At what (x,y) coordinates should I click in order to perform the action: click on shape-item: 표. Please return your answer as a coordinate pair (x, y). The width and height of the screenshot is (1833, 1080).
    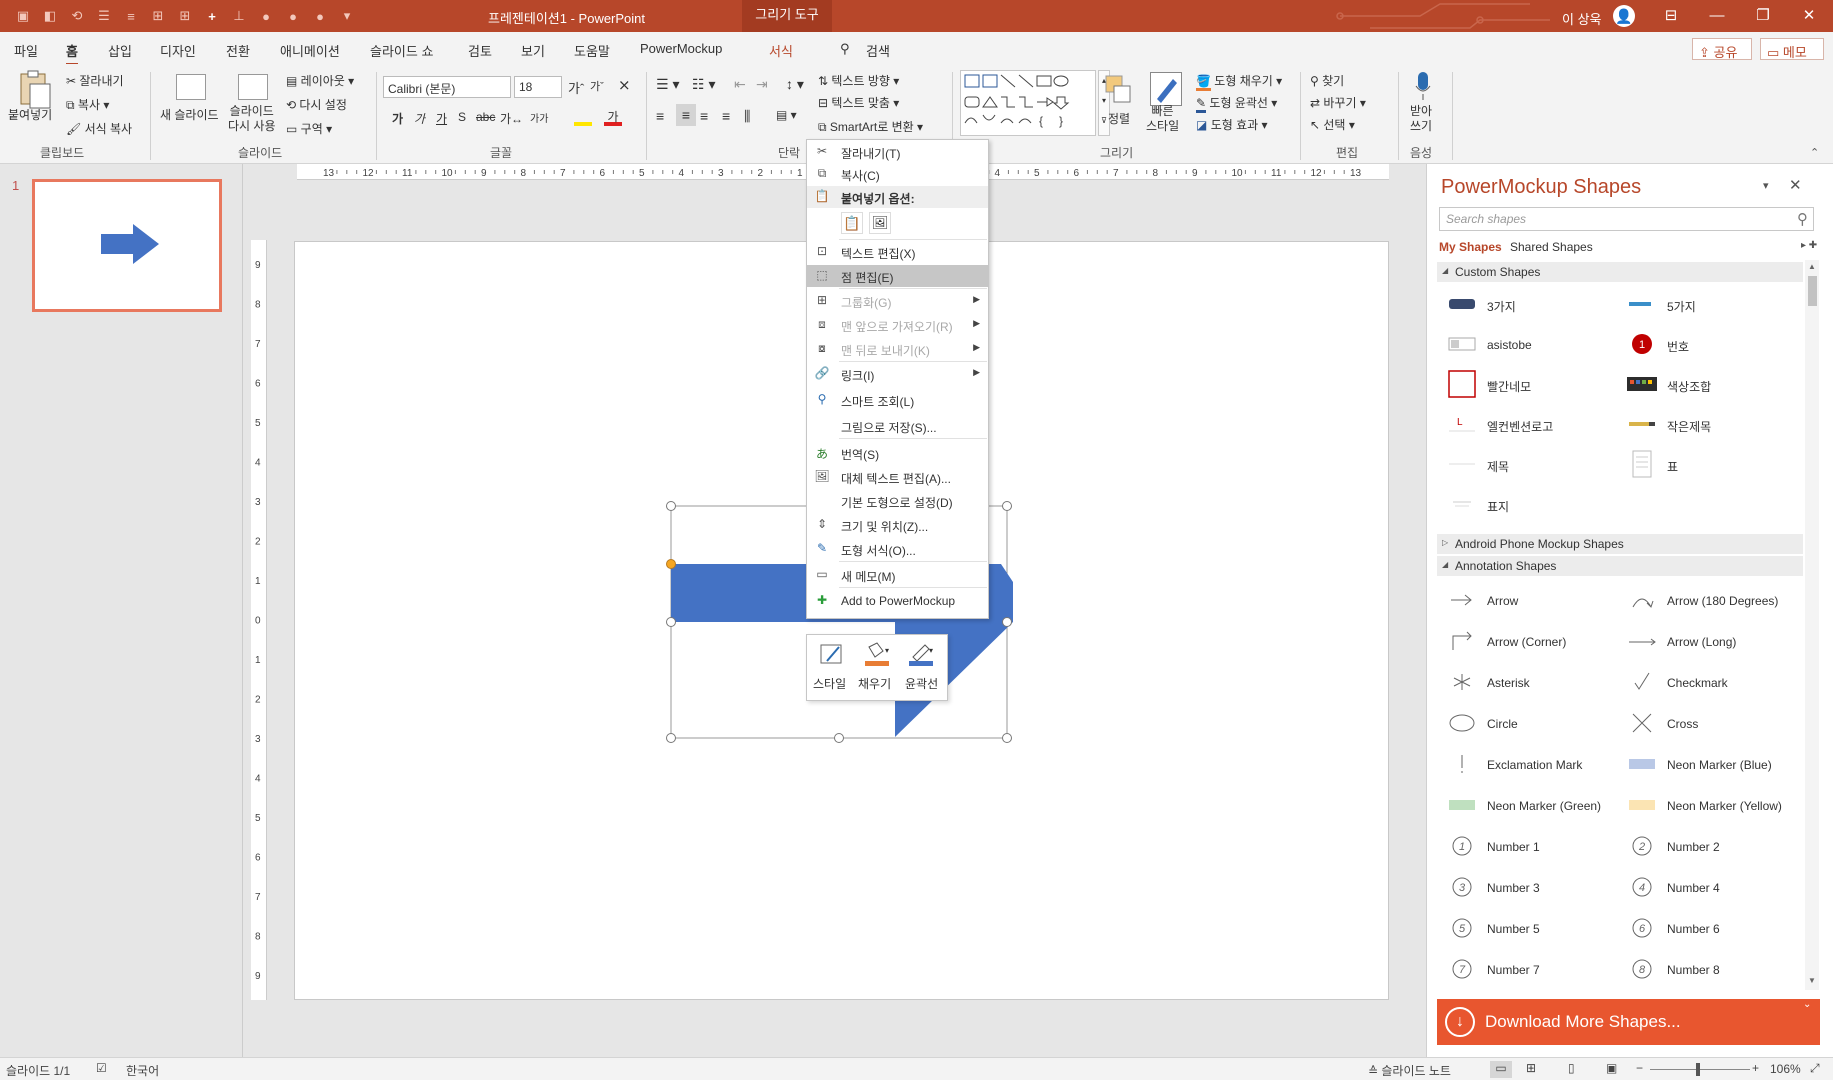
    Looking at the image, I should click on (1717, 465).